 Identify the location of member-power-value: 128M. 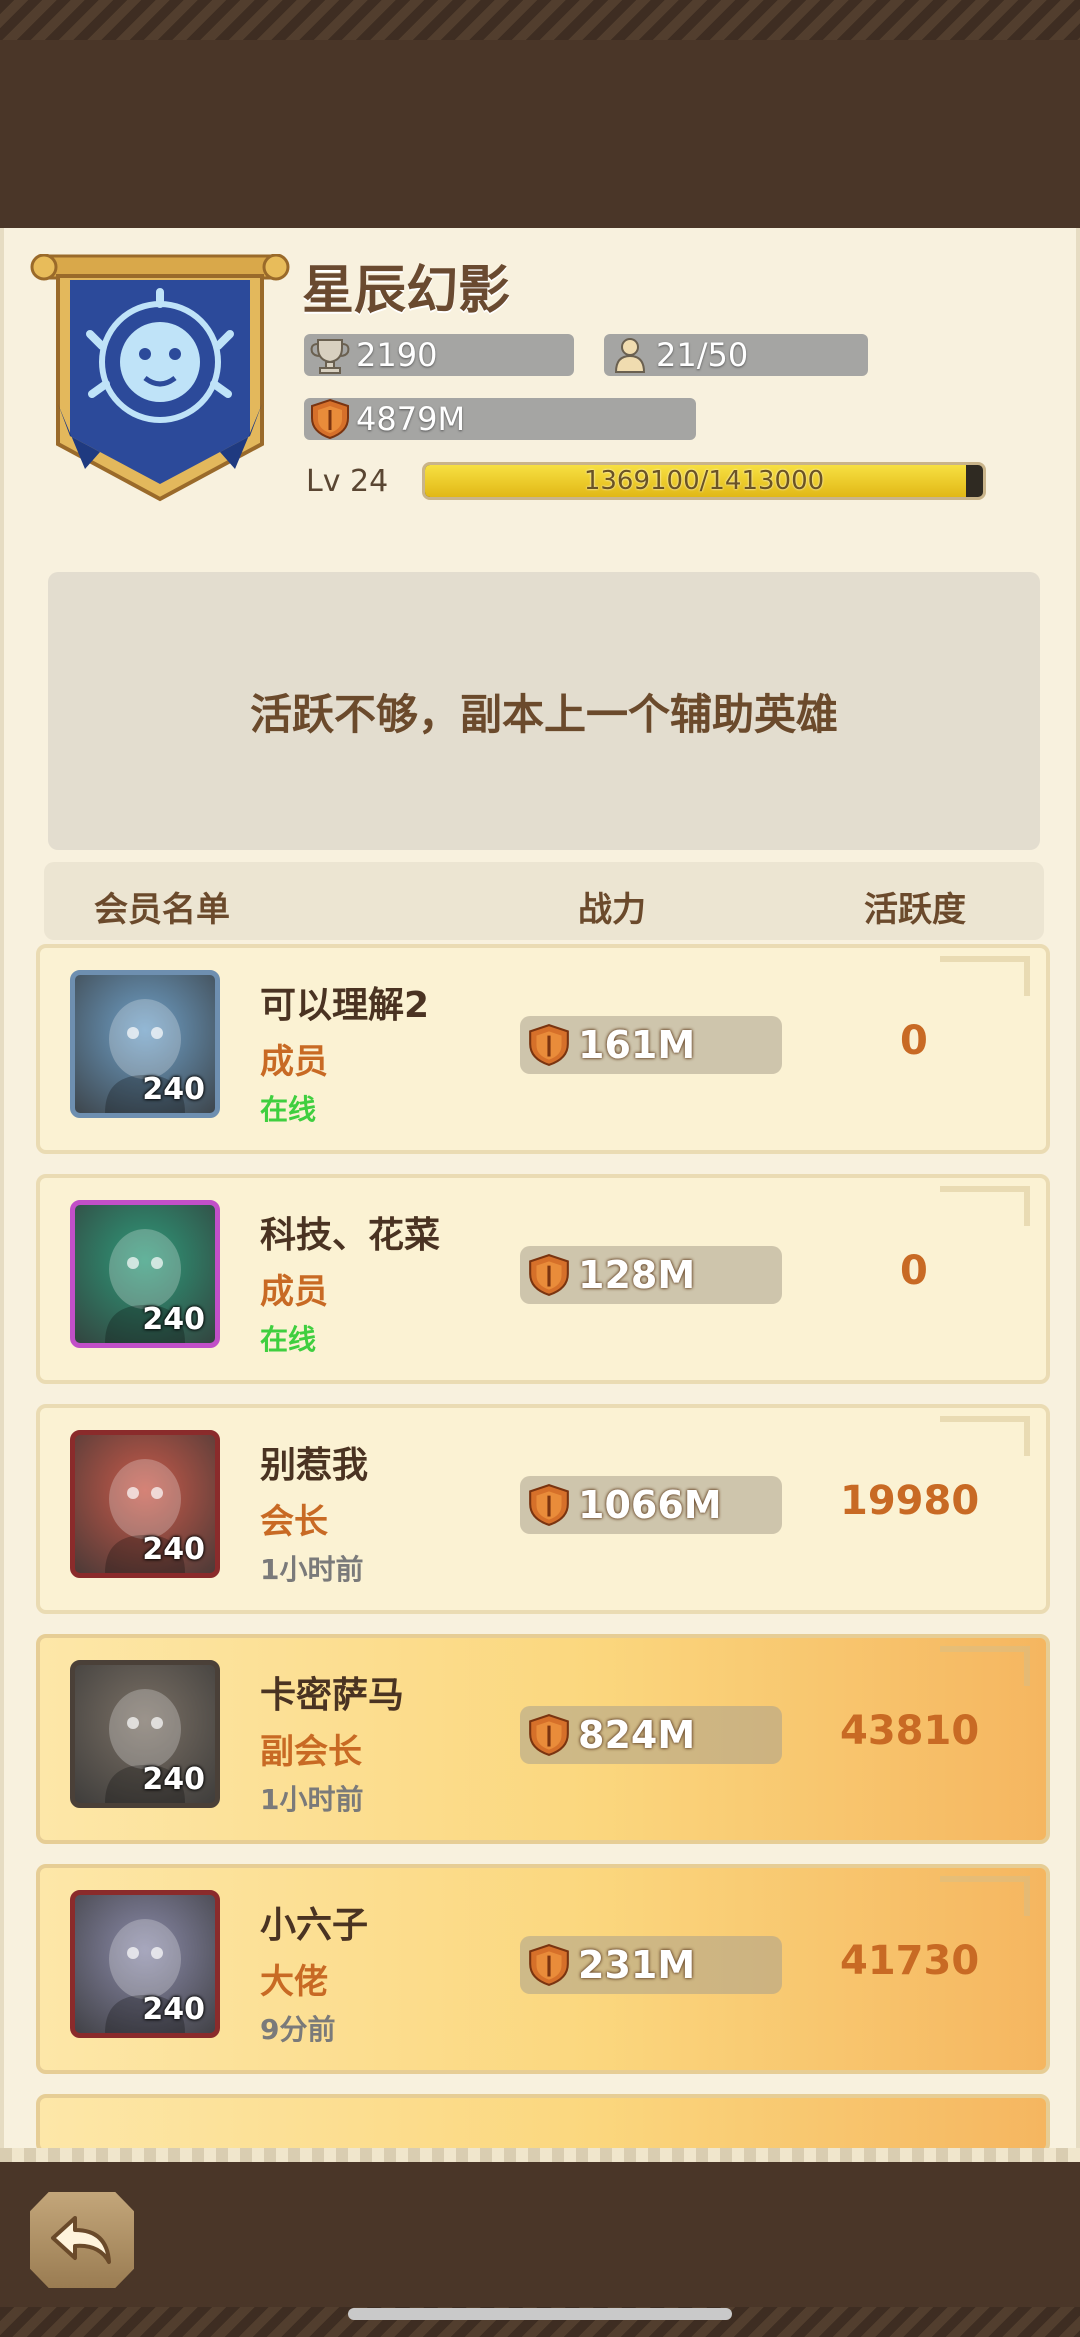
(637, 1275).